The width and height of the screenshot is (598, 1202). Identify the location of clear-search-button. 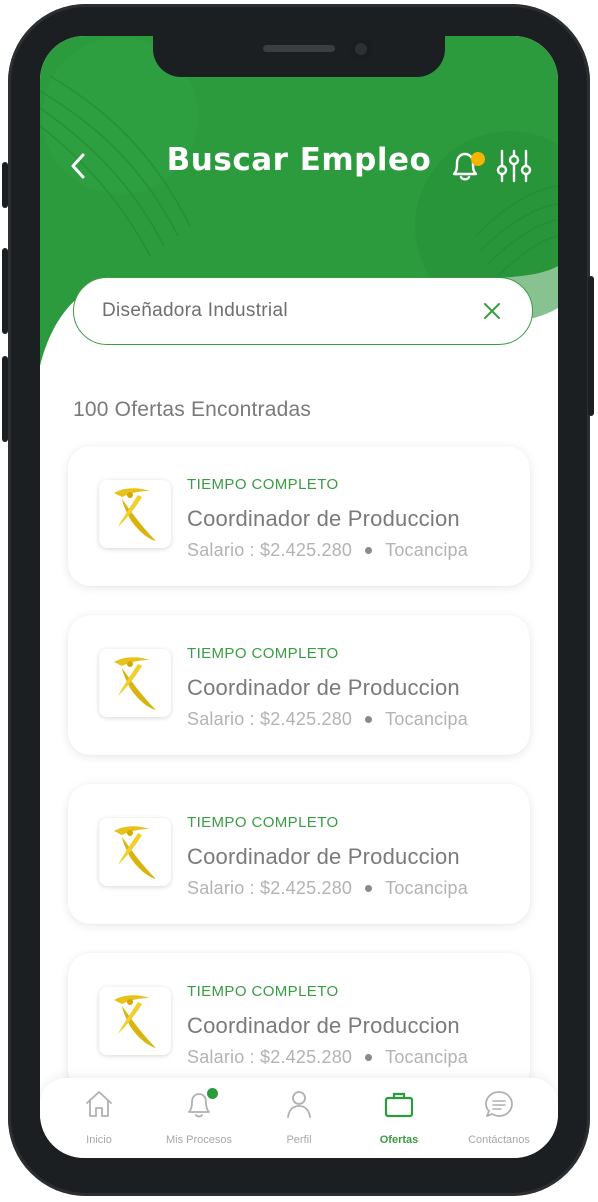
(492, 311).